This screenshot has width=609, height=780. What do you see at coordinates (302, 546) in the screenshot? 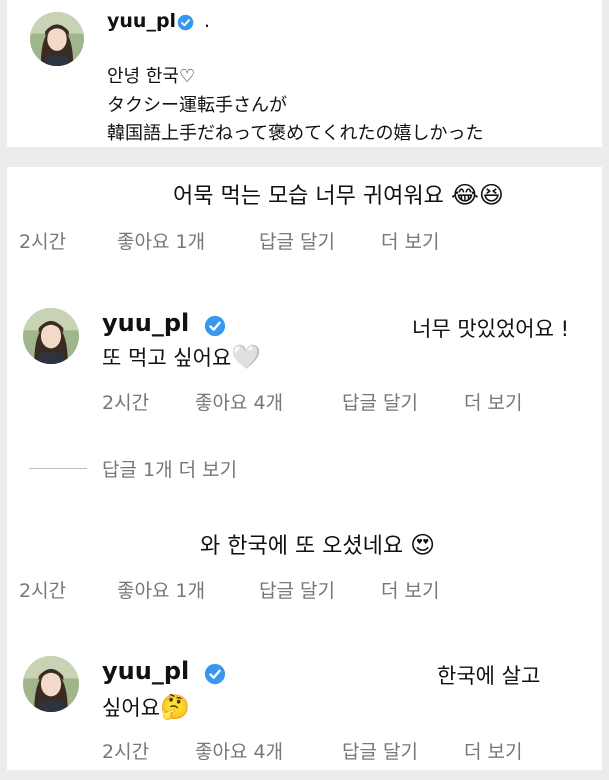
I see `comment-body: 와 한국에 또 오셨네요` at bounding box center [302, 546].